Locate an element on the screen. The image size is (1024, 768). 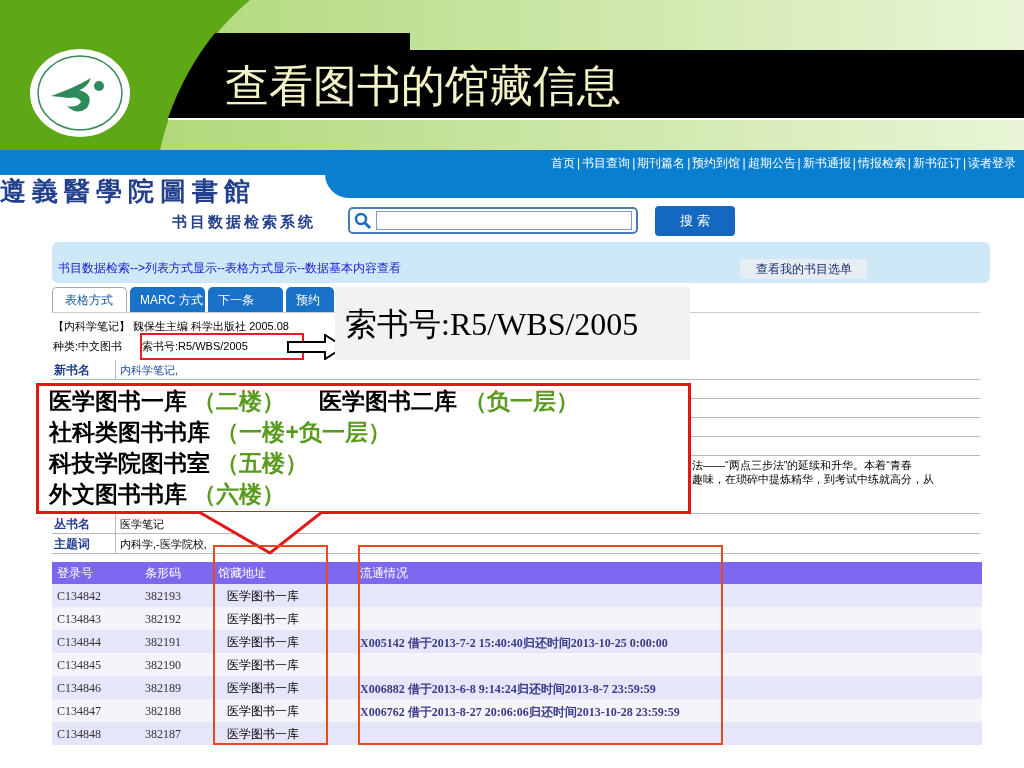
nav-link: 期刊篇名 is located at coordinates (661, 163).